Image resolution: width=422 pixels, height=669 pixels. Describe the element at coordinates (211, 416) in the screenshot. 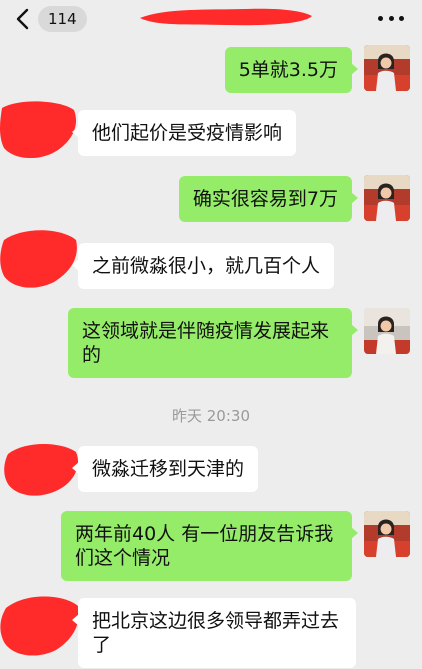

I see `chat-timestamp: 昨天 20:30` at that location.